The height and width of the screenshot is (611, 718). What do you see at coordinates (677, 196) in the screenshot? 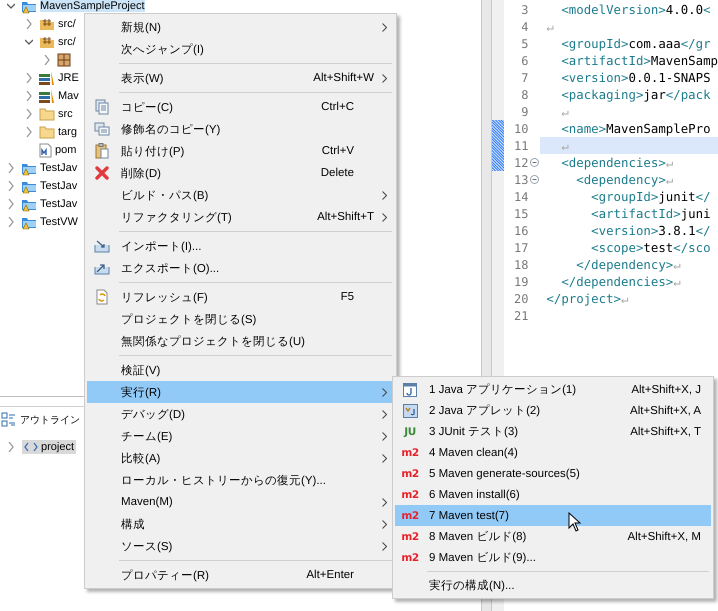
I see `code-text: junit` at bounding box center [677, 196].